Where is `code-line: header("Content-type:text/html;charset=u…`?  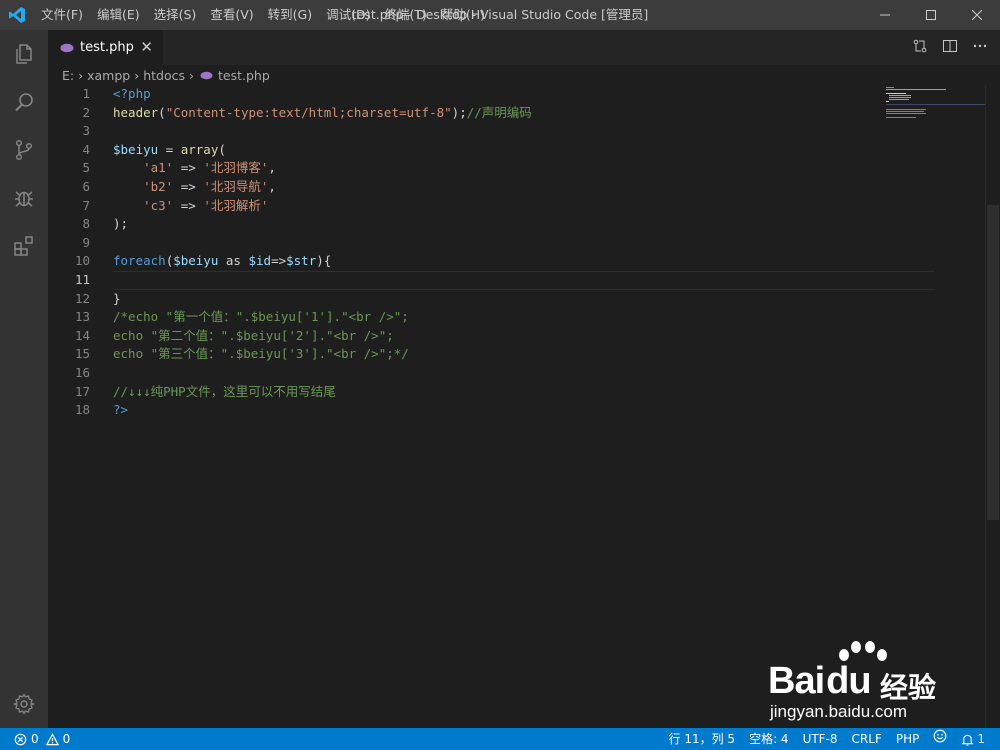 code-line: header("Content-type:text/html;charset=u… is located at coordinates (523, 113).